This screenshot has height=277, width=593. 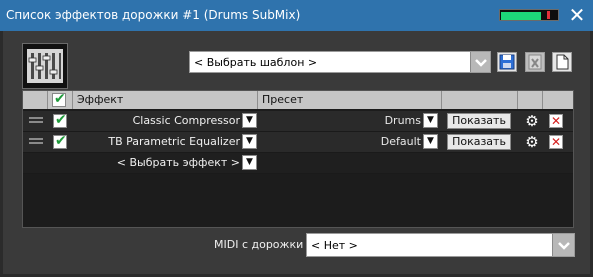 What do you see at coordinates (178, 162) in the screenshot?
I see `add-effect-label: < Выбрать эффект >` at bounding box center [178, 162].